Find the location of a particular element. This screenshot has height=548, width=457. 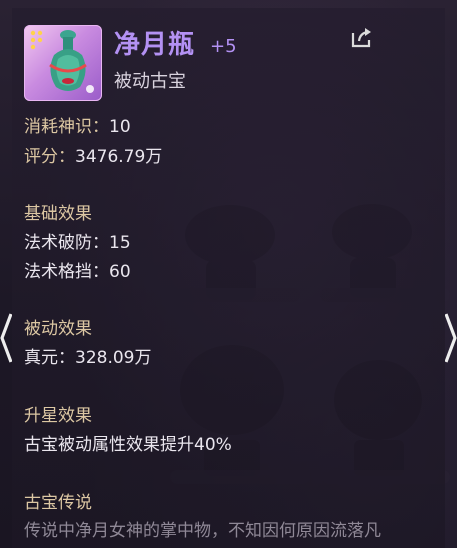

base-effects-title: 基础效果 is located at coordinates (58, 214).